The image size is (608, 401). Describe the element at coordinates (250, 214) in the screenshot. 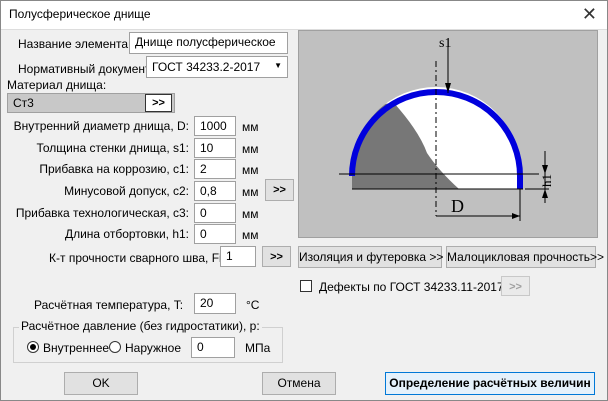

I see `unit-tech-allowance: мм` at that location.